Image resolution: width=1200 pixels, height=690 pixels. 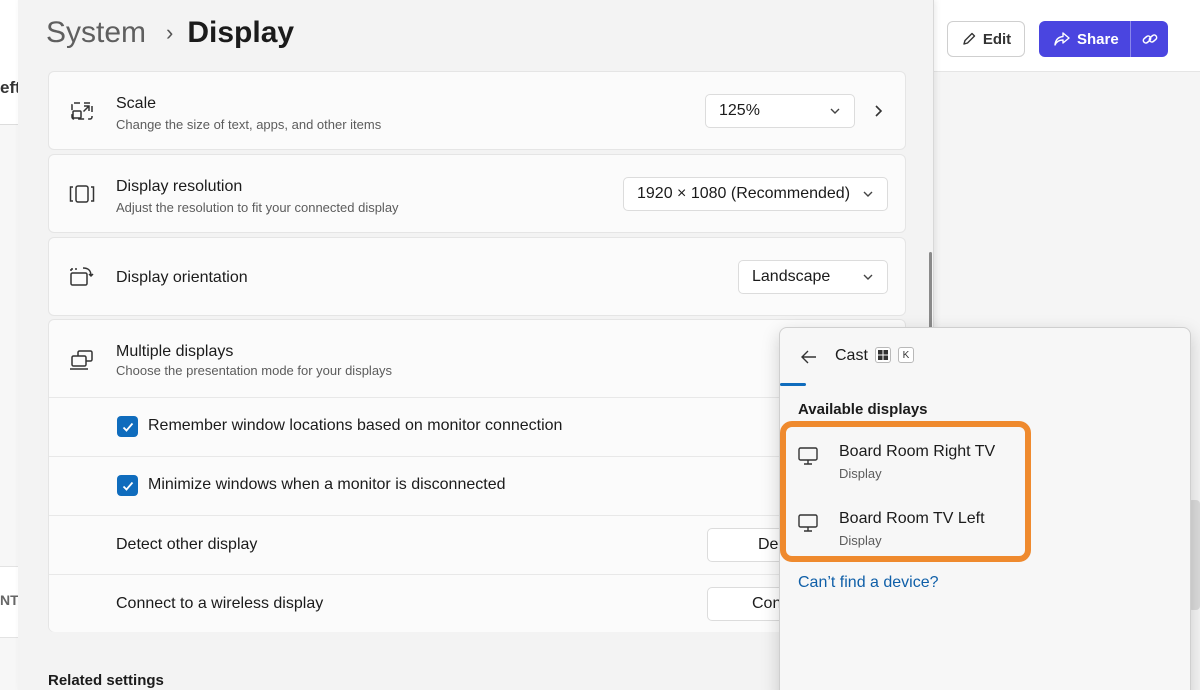 I want to click on breadcrumb: System › Display, so click(x=170, y=33).